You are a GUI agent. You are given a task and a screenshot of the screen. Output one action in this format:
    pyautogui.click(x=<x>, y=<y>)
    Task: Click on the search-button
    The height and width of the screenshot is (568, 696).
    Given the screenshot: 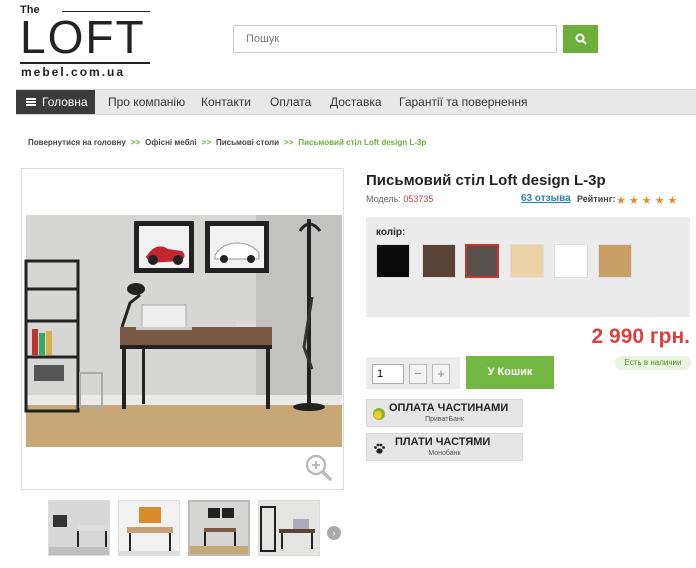 What is the action you would take?
    pyautogui.click(x=580, y=39)
    